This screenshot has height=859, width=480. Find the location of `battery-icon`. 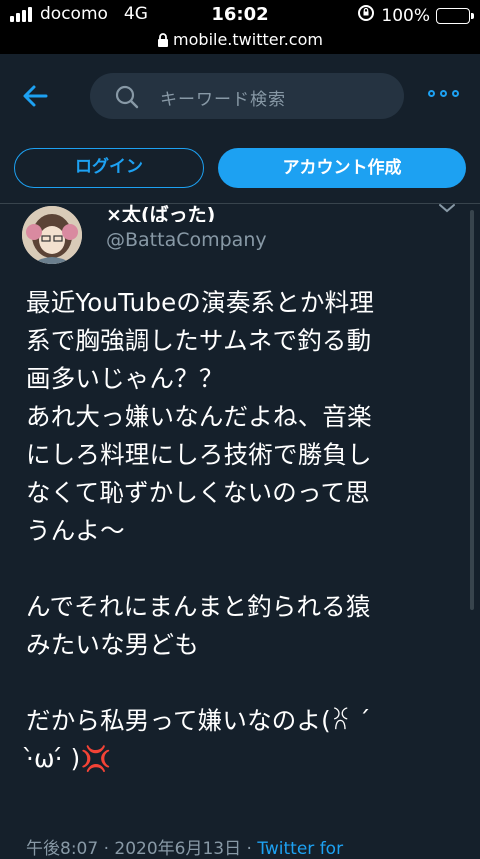

battery-icon is located at coordinates (455, 15).